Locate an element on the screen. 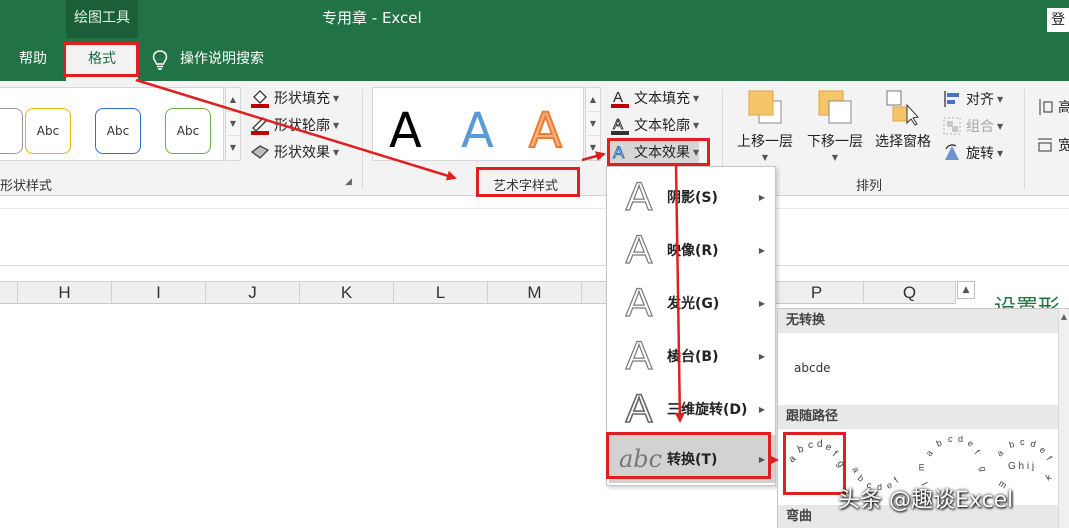 The image size is (1069, 528). arrow-wordart-to-texteffects is located at coordinates (593, 156).